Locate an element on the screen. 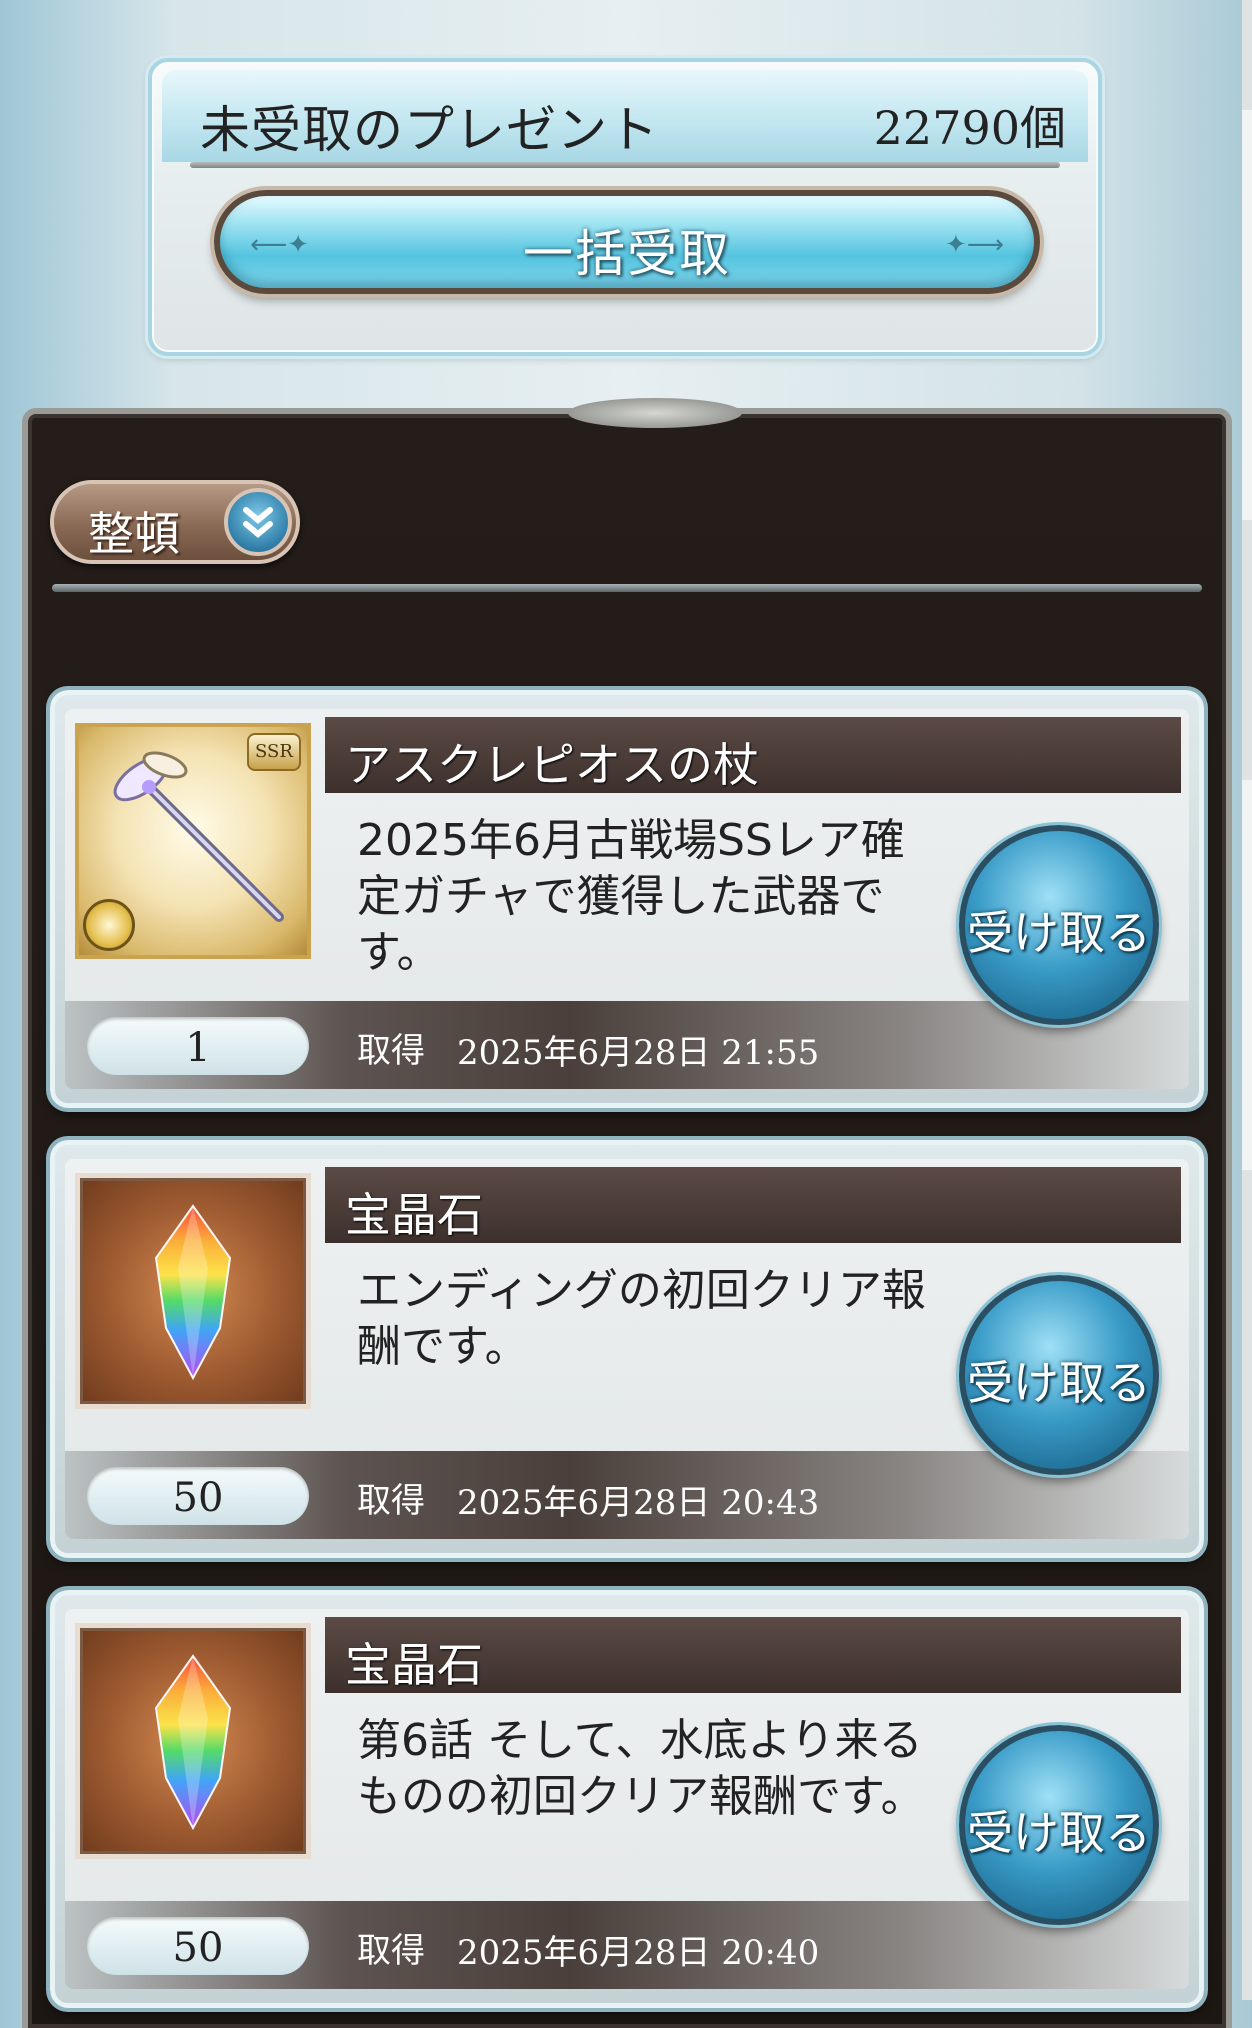 The height and width of the screenshot is (2028, 1252). item-description: 第6話 そして、水底より来るものの初回クリア報酬です。 is located at coordinates (641, 1768).